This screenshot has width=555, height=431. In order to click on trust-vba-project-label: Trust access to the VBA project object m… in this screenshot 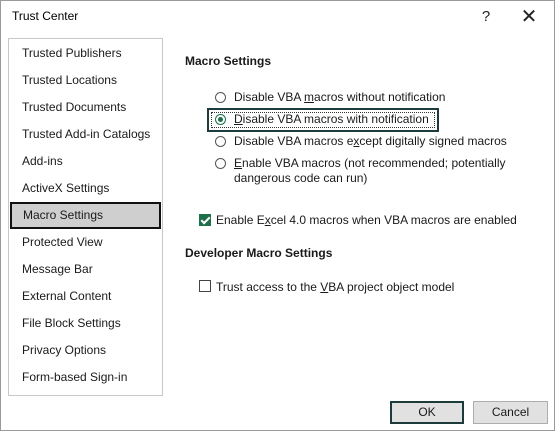, I will do `click(335, 287)`.